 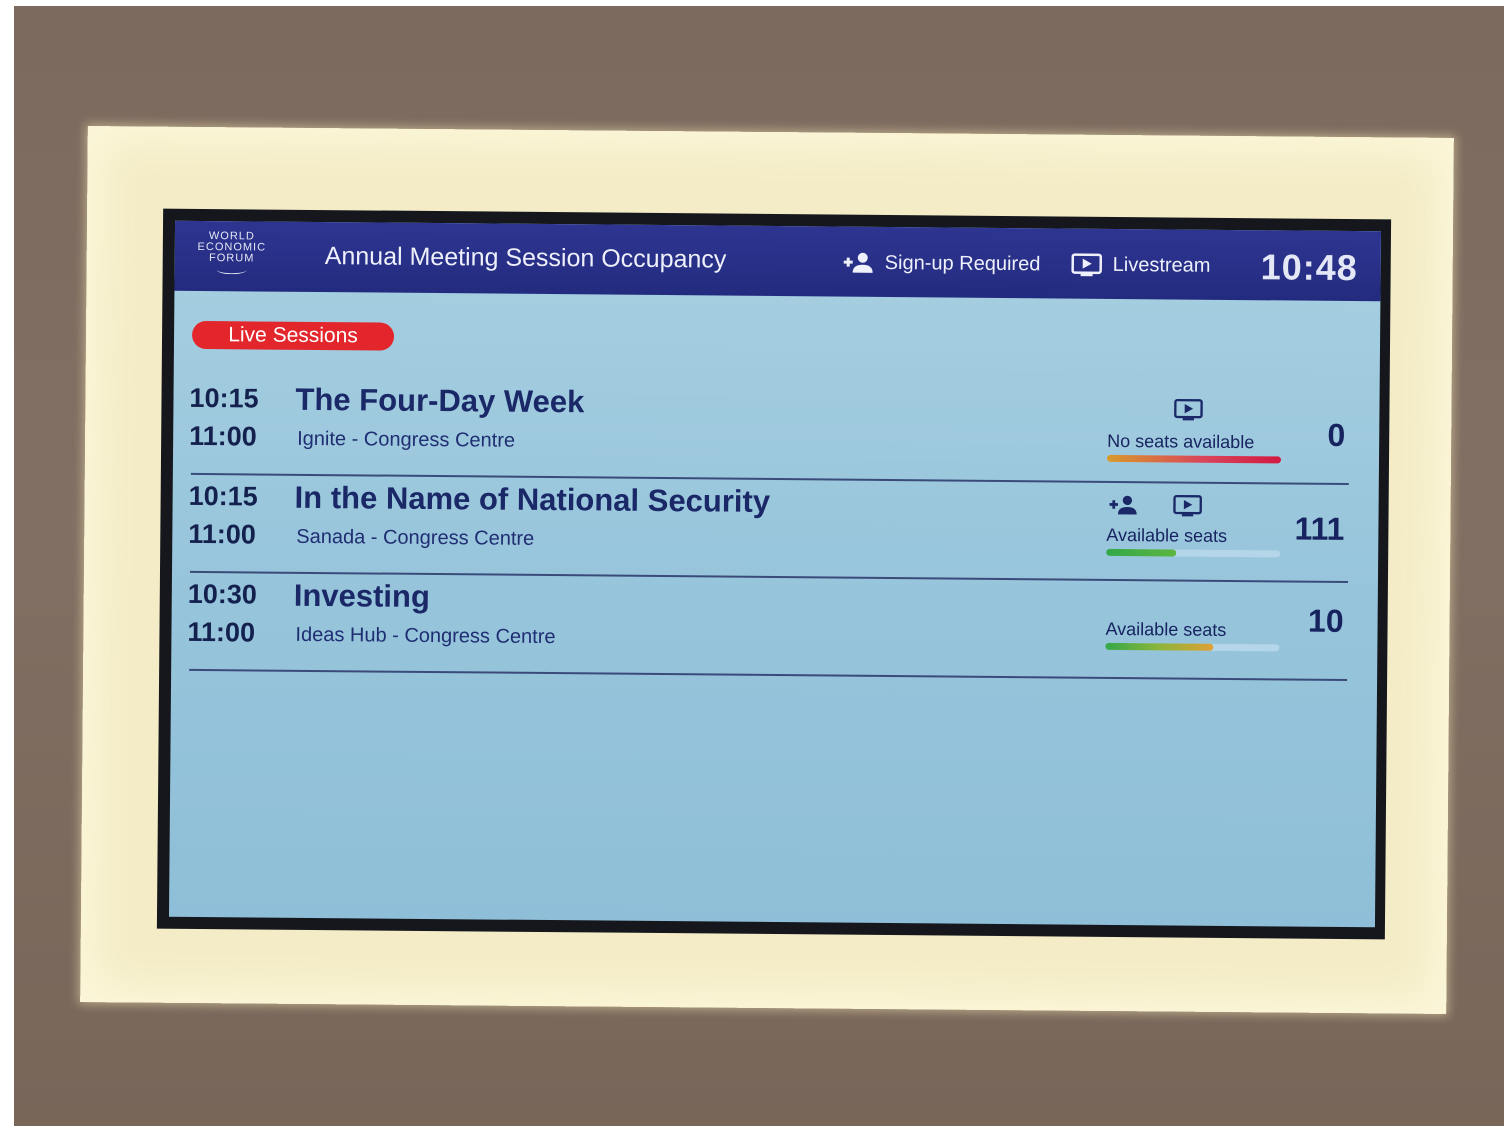 I want to click on session-title: In the Name of National Security, so click(x=532, y=499).